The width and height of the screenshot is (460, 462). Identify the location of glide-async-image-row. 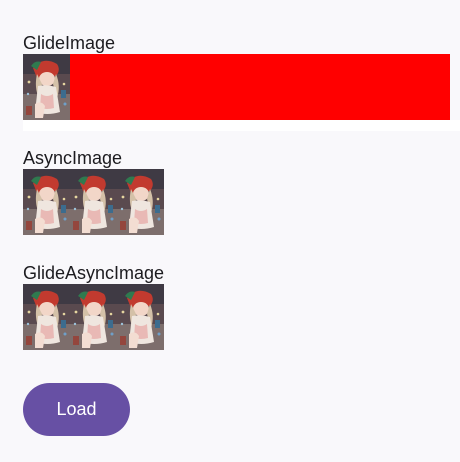
(93, 317).